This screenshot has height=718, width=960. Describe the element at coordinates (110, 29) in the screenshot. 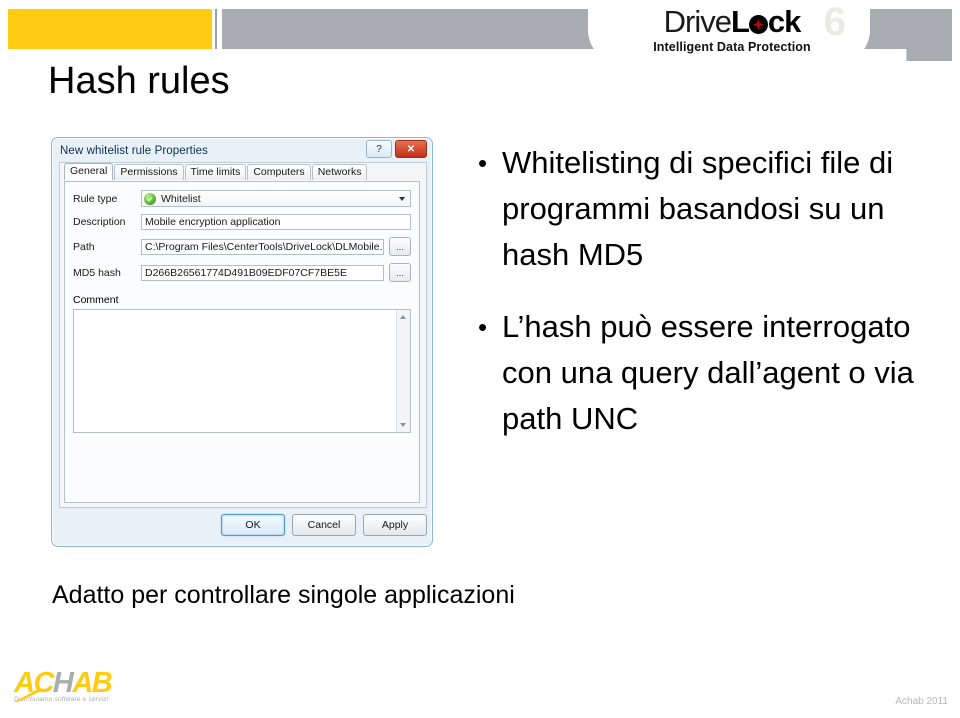

I see `banner-yellow-block` at that location.